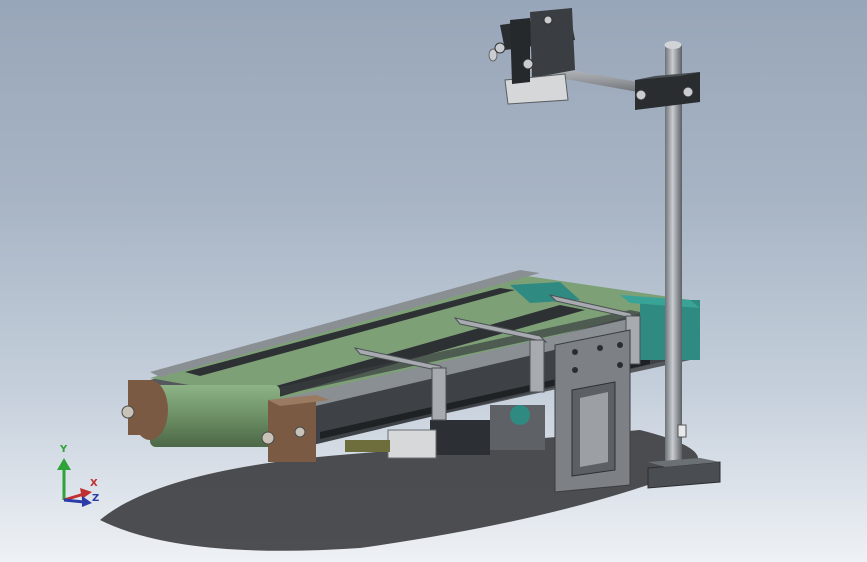  I want to click on x-axis-arrowhead, so click(86, 493).